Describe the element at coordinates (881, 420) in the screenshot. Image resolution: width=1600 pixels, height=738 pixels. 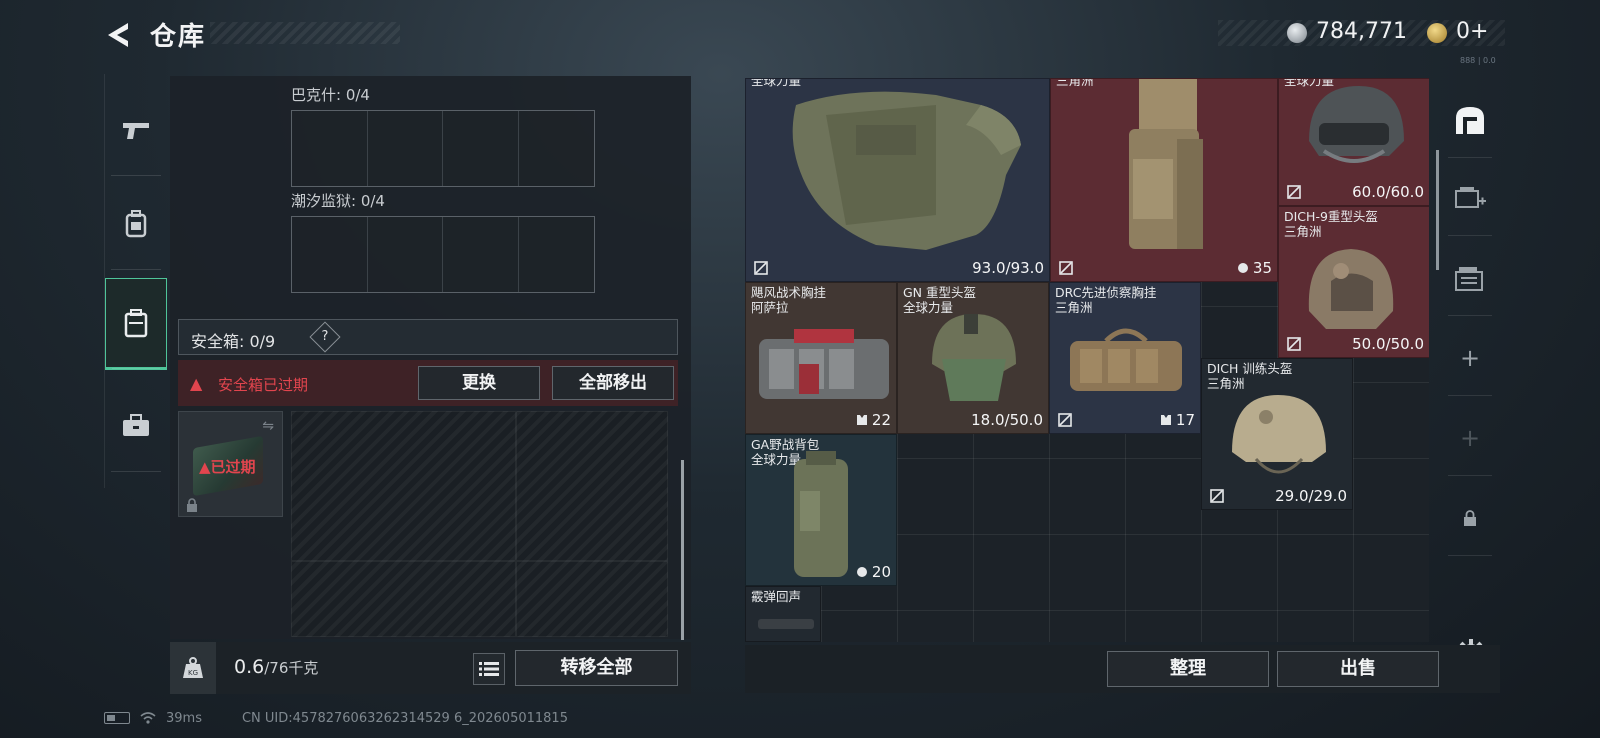
I see `item-count-value: 22` at that location.